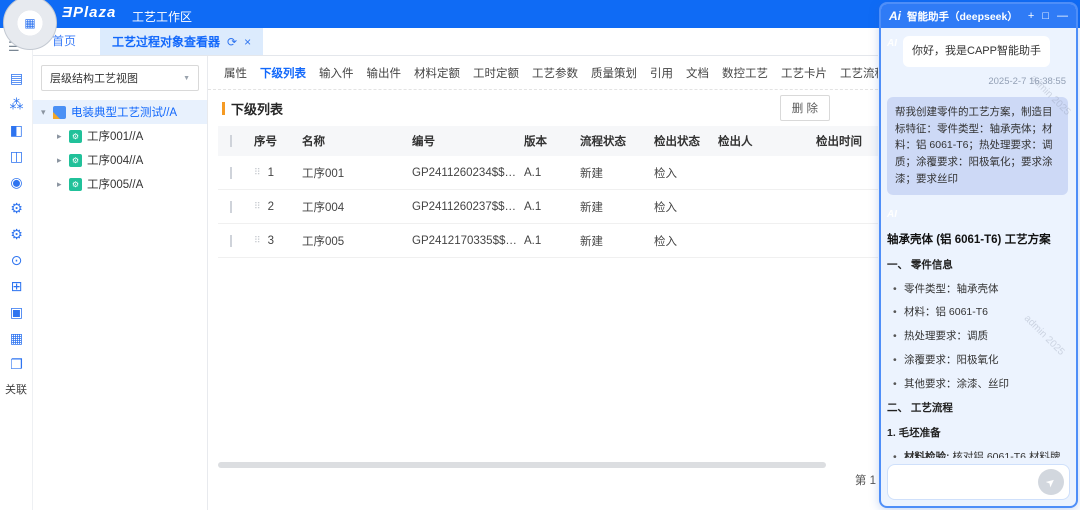 This screenshot has height=510, width=1080. What do you see at coordinates (186, 78) in the screenshot?
I see `chevron-down-icon: ▼` at bounding box center [186, 78].